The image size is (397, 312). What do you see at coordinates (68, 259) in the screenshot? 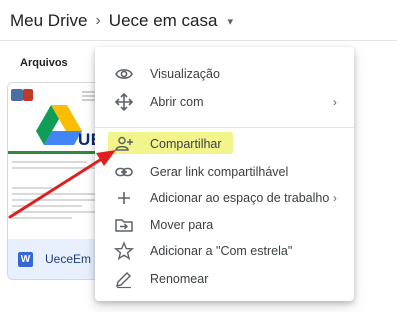
I see `file-name: UeceEm` at bounding box center [68, 259].